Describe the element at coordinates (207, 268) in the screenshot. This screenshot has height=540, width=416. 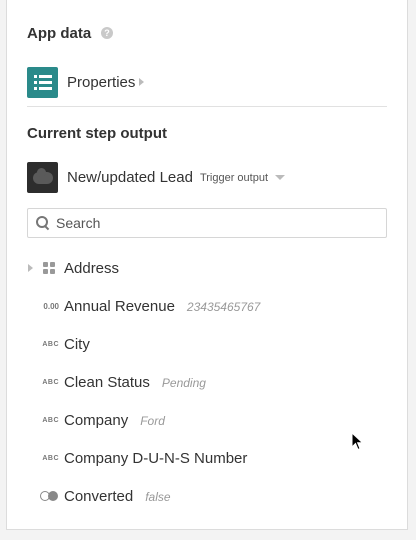
I see `field-row-address: Address` at that location.